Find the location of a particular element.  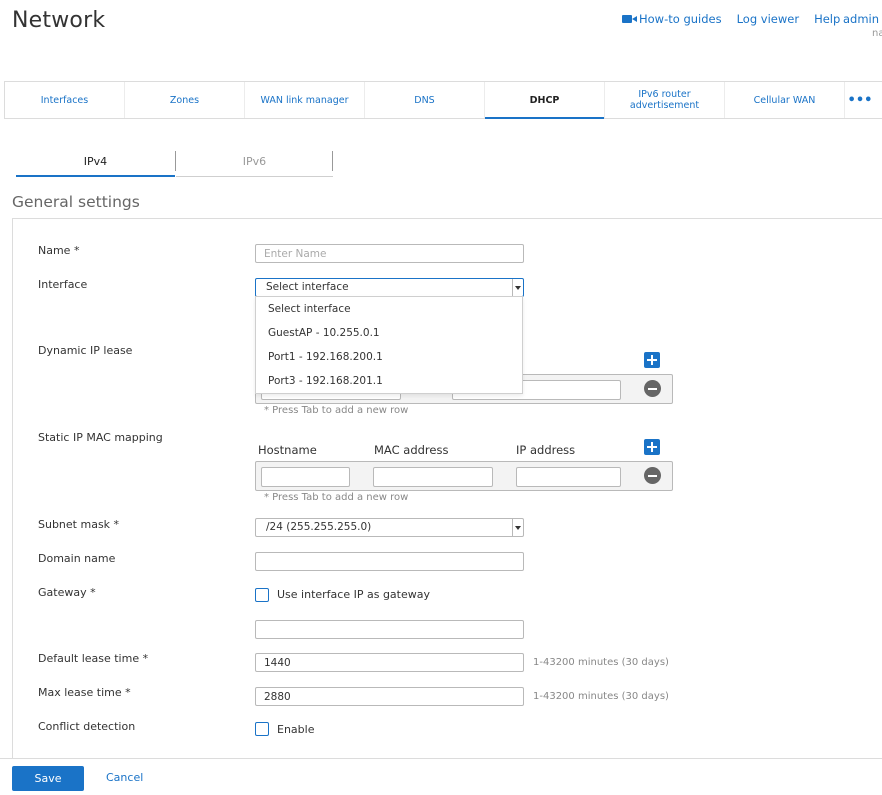

static-mapping-row is located at coordinates (464, 476).